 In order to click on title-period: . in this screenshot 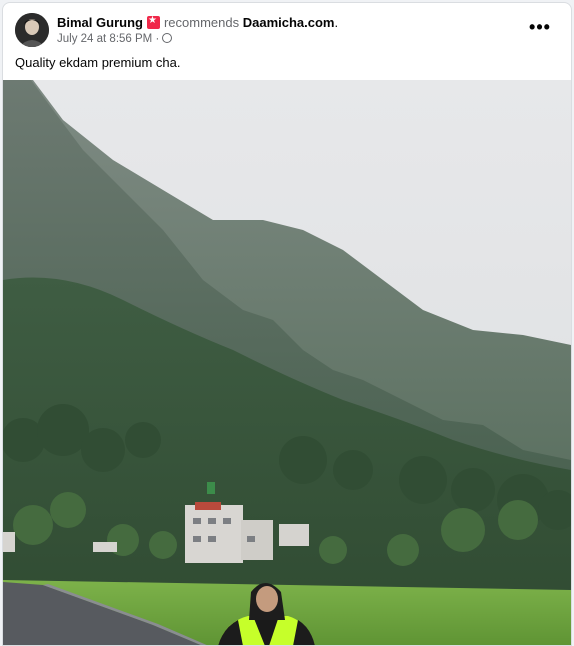, I will do `click(336, 22)`.